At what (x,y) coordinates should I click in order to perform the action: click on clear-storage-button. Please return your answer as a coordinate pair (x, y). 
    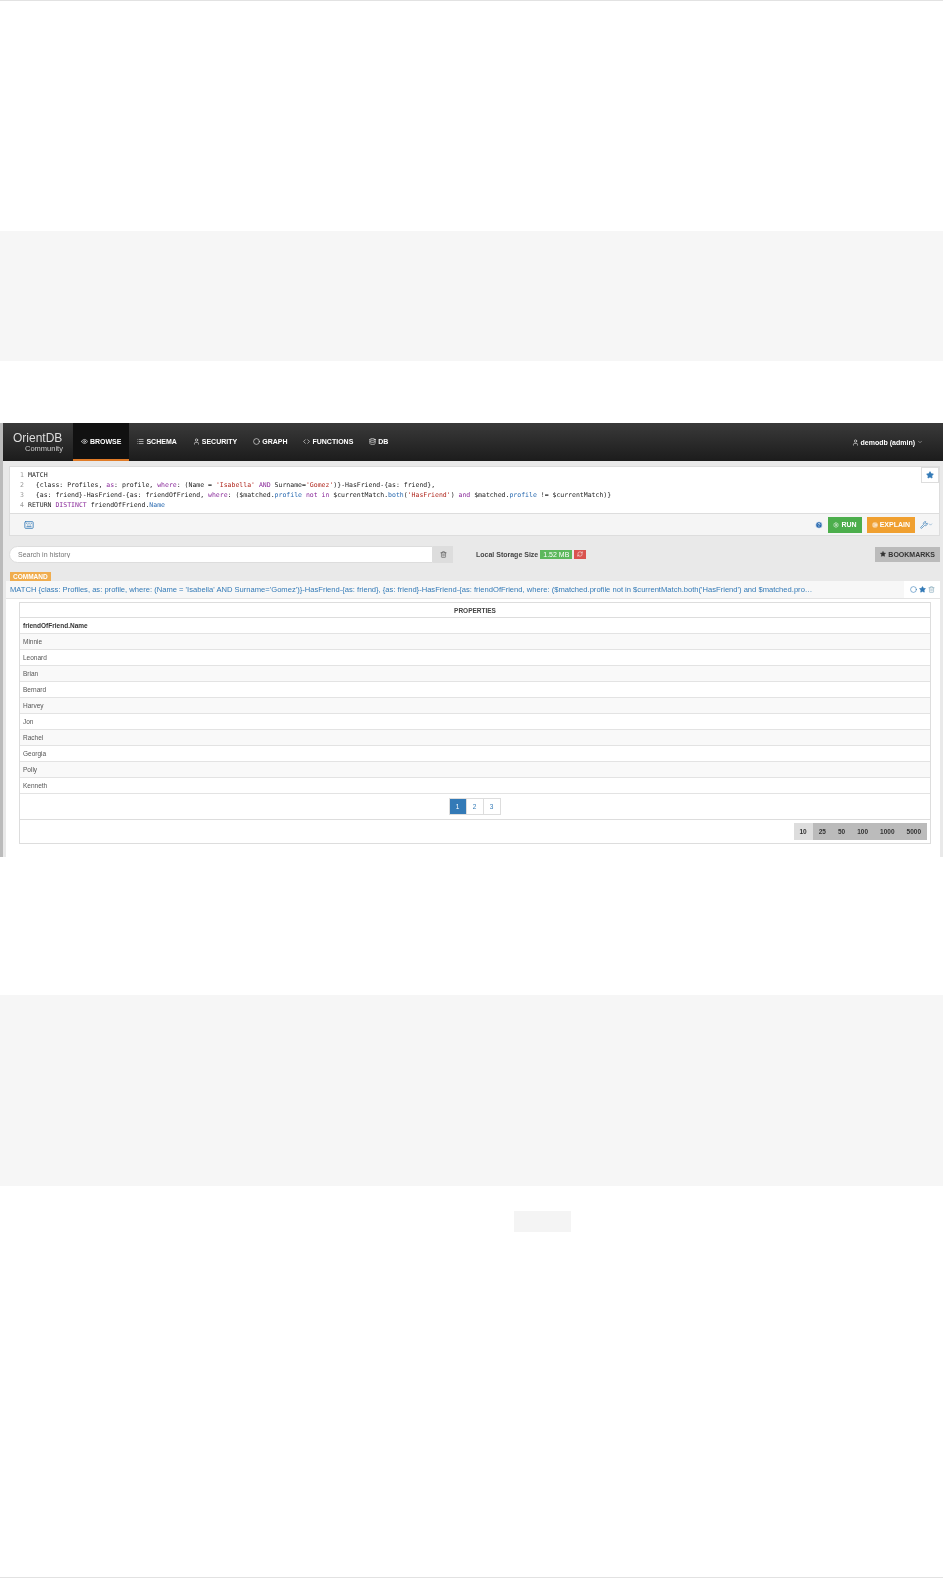
    Looking at the image, I should click on (580, 554).